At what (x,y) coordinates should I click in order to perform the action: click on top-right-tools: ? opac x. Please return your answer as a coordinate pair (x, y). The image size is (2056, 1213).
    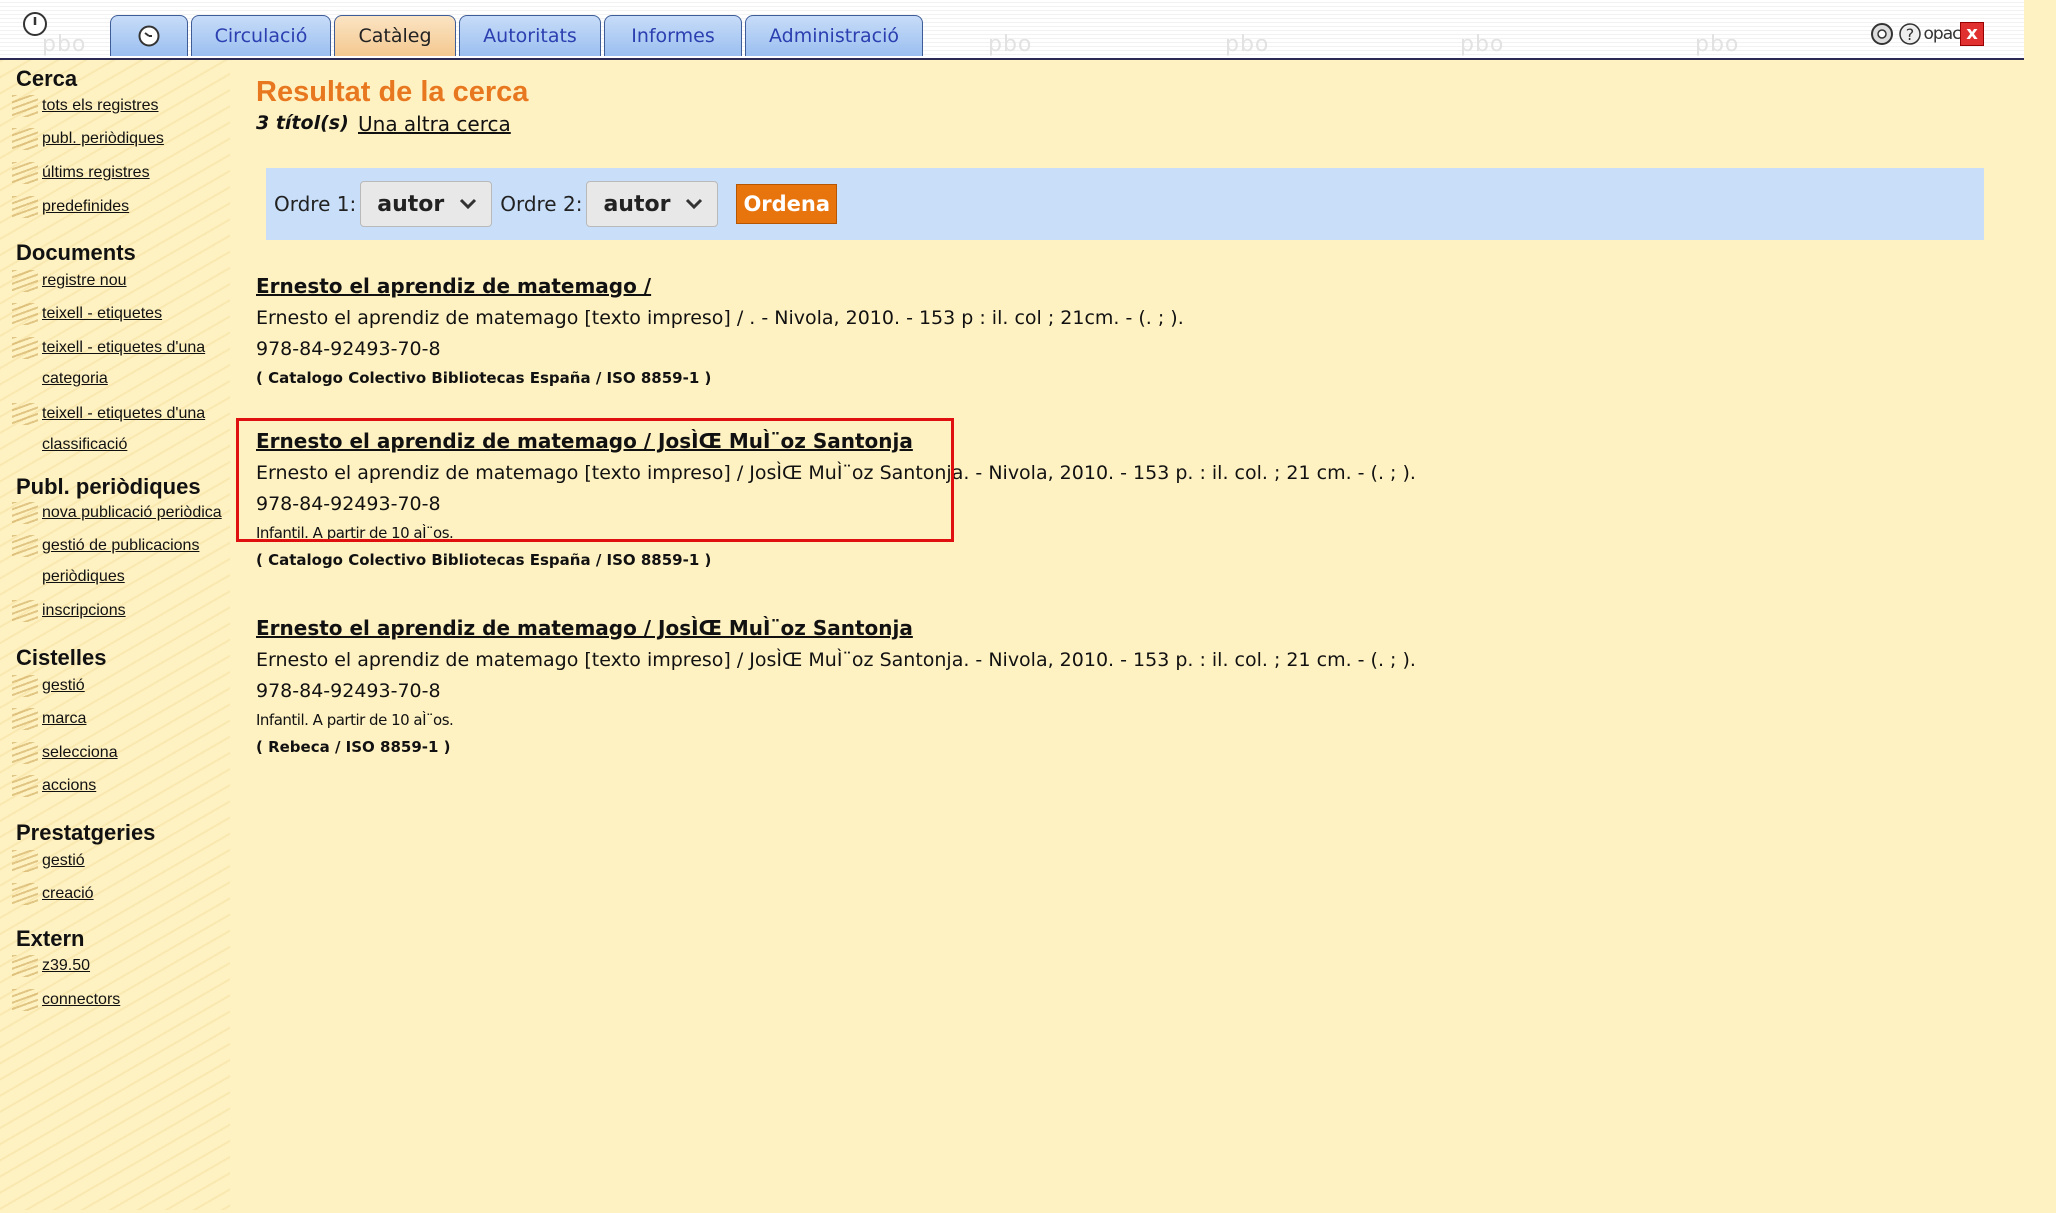
    Looking at the image, I should click on (1926, 34).